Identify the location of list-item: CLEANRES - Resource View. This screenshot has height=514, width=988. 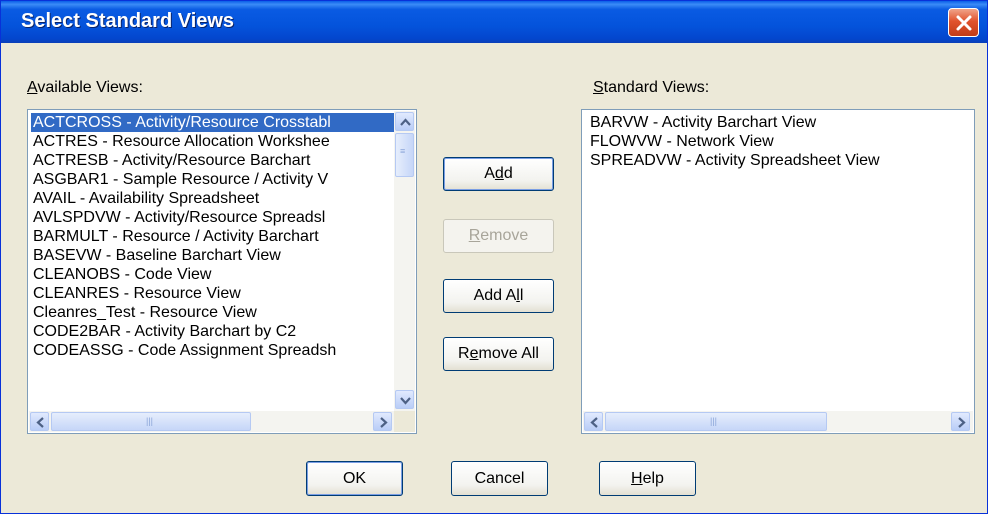
(212, 293).